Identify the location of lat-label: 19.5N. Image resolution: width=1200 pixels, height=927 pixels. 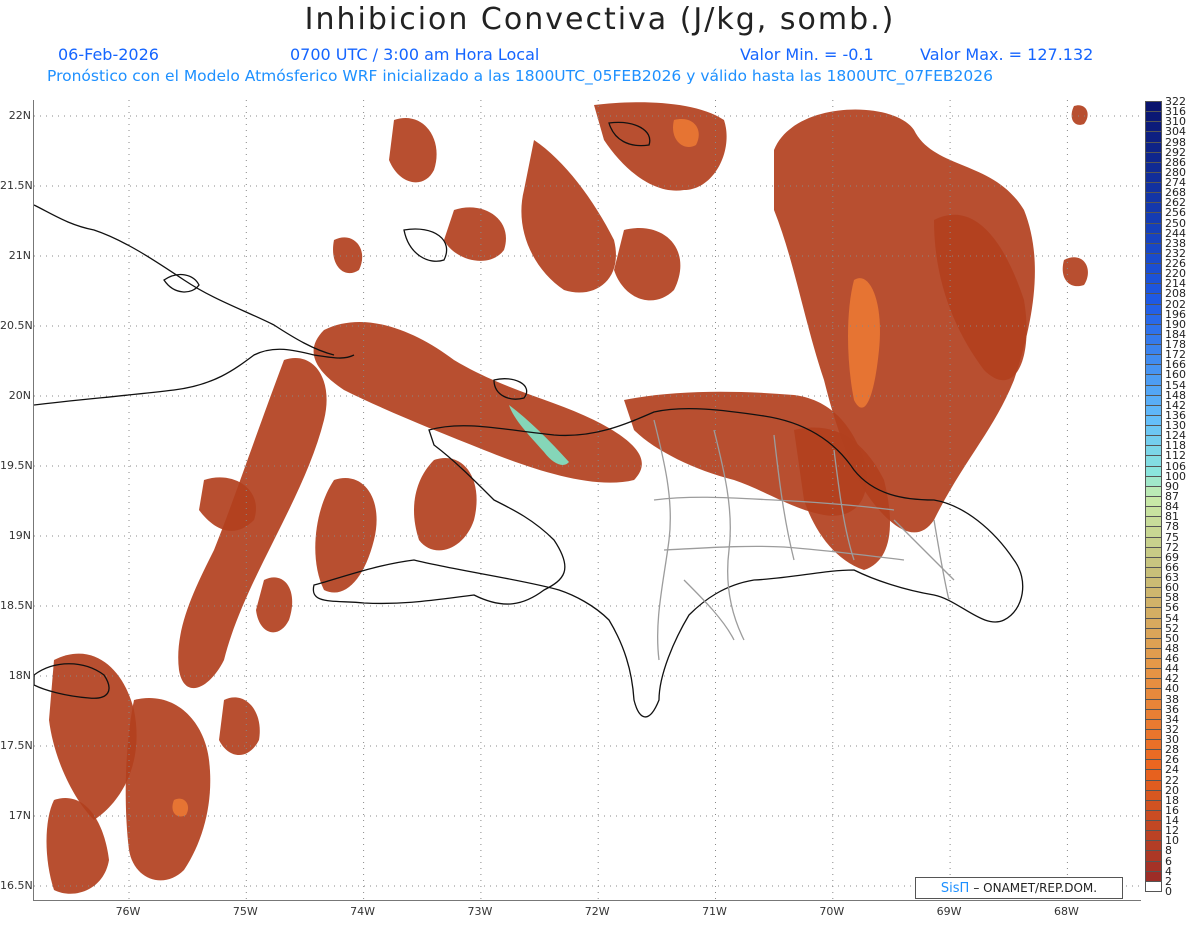
(16, 465).